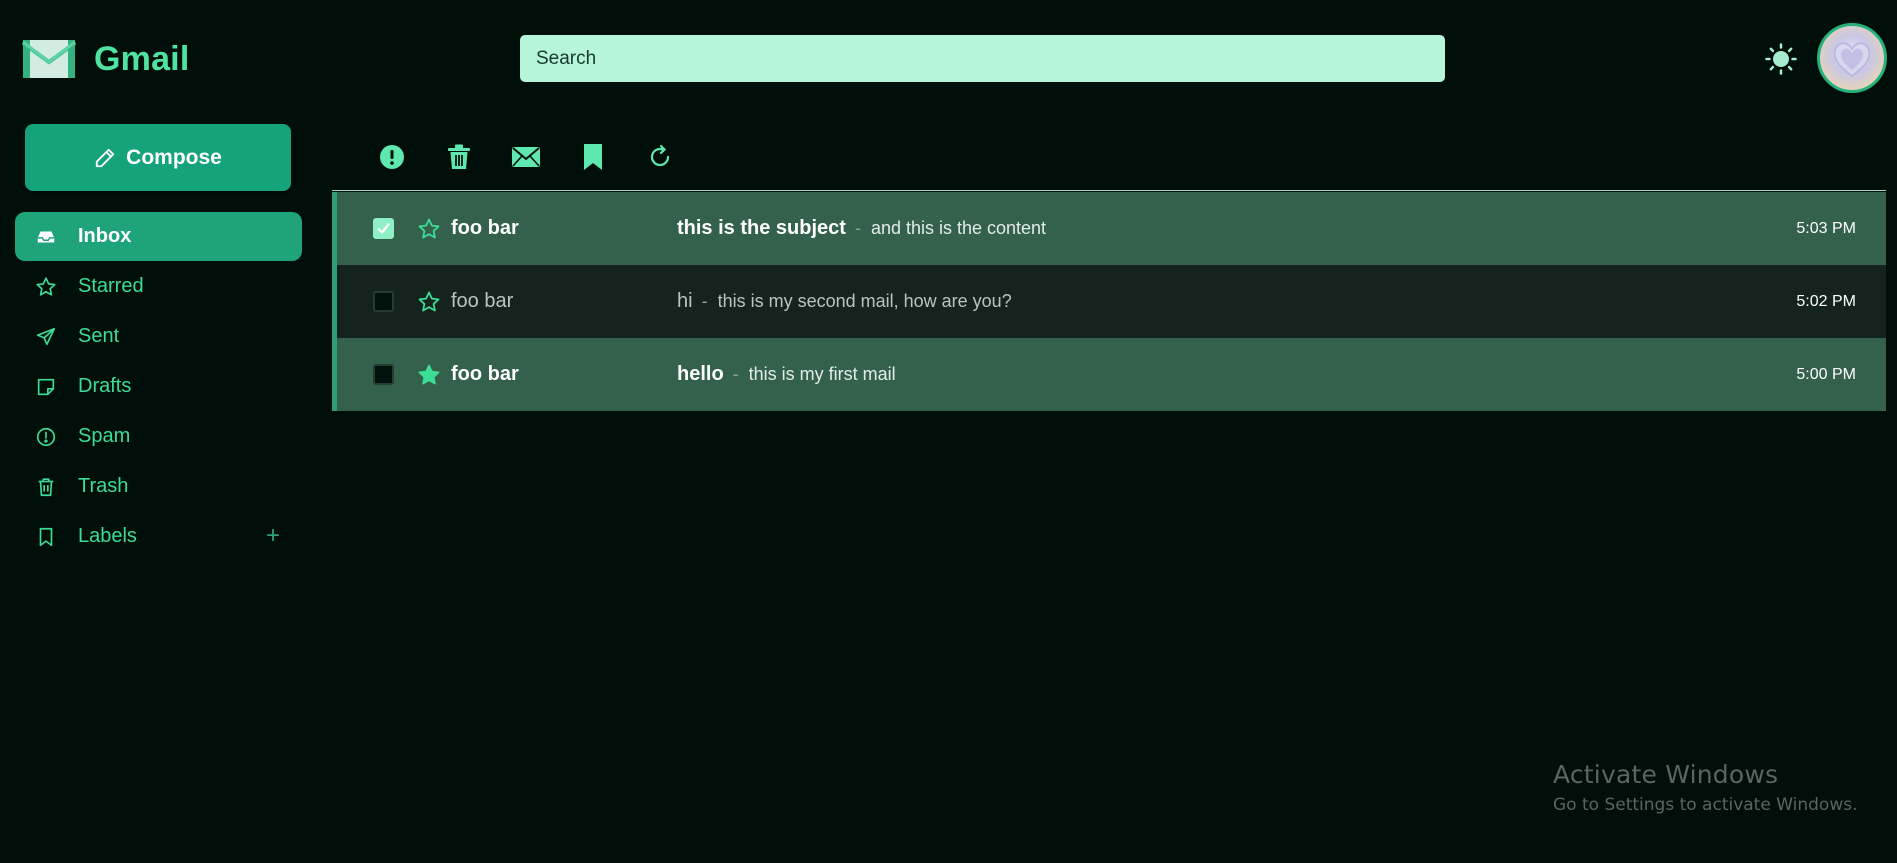 The width and height of the screenshot is (1897, 863). I want to click on checkmark-icon, so click(383, 228).